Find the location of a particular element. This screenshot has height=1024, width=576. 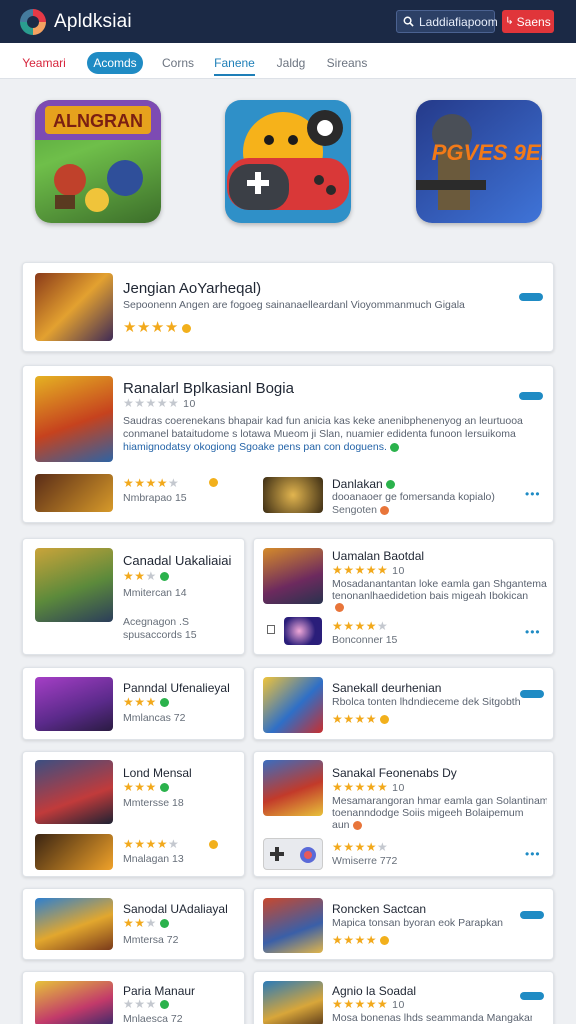

app-card-2-sub1-thumbnail is located at coordinates (74, 493).